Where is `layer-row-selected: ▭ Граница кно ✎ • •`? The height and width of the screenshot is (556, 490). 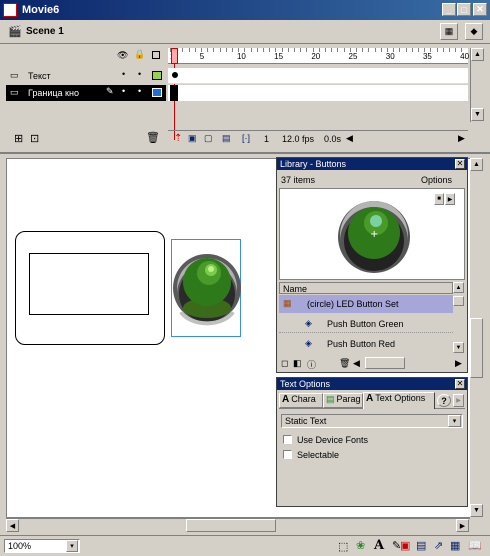 layer-row-selected: ▭ Граница кно ✎ • • is located at coordinates (86, 93).